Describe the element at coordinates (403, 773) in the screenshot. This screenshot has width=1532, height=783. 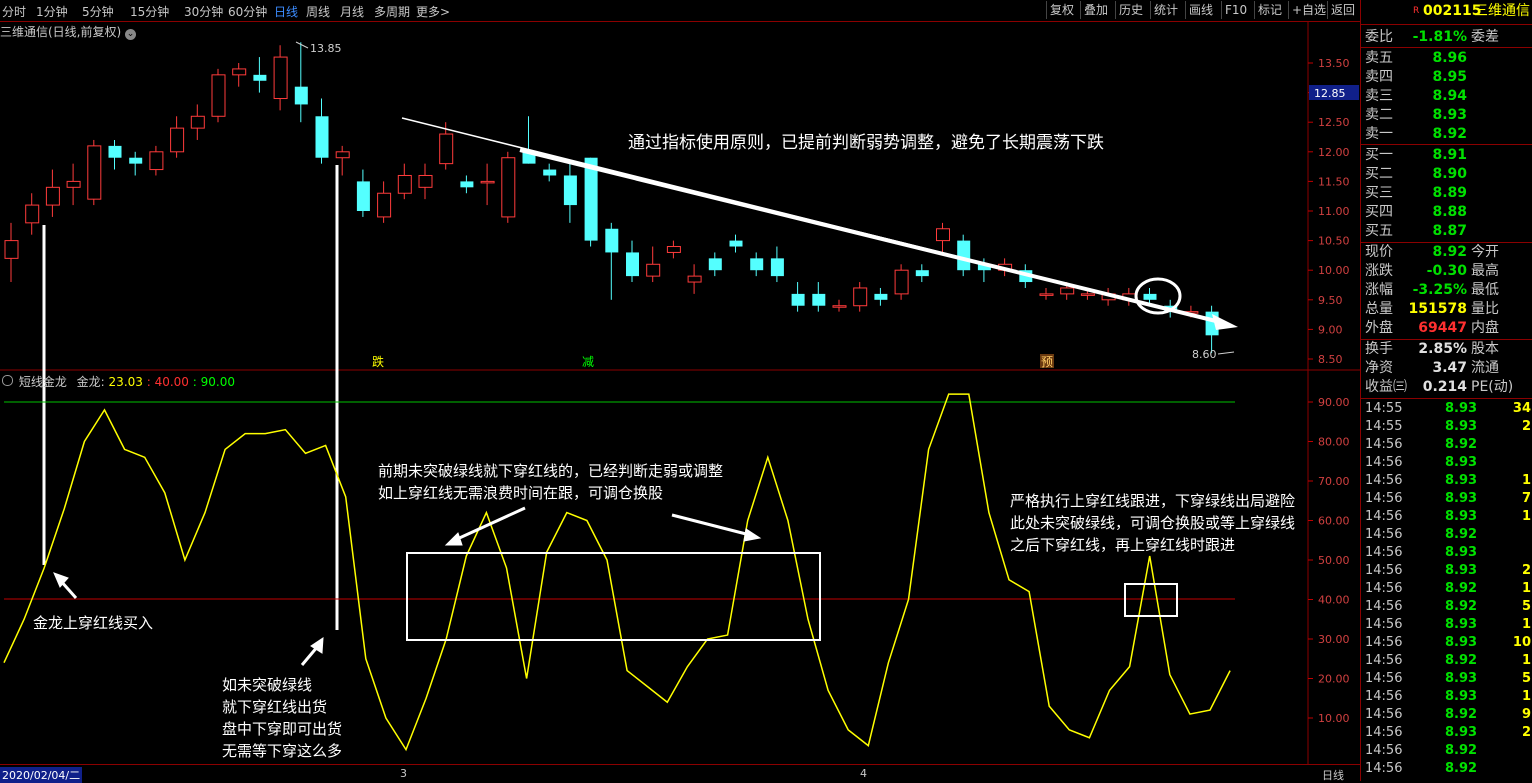
I see `date-march: 3` at that location.